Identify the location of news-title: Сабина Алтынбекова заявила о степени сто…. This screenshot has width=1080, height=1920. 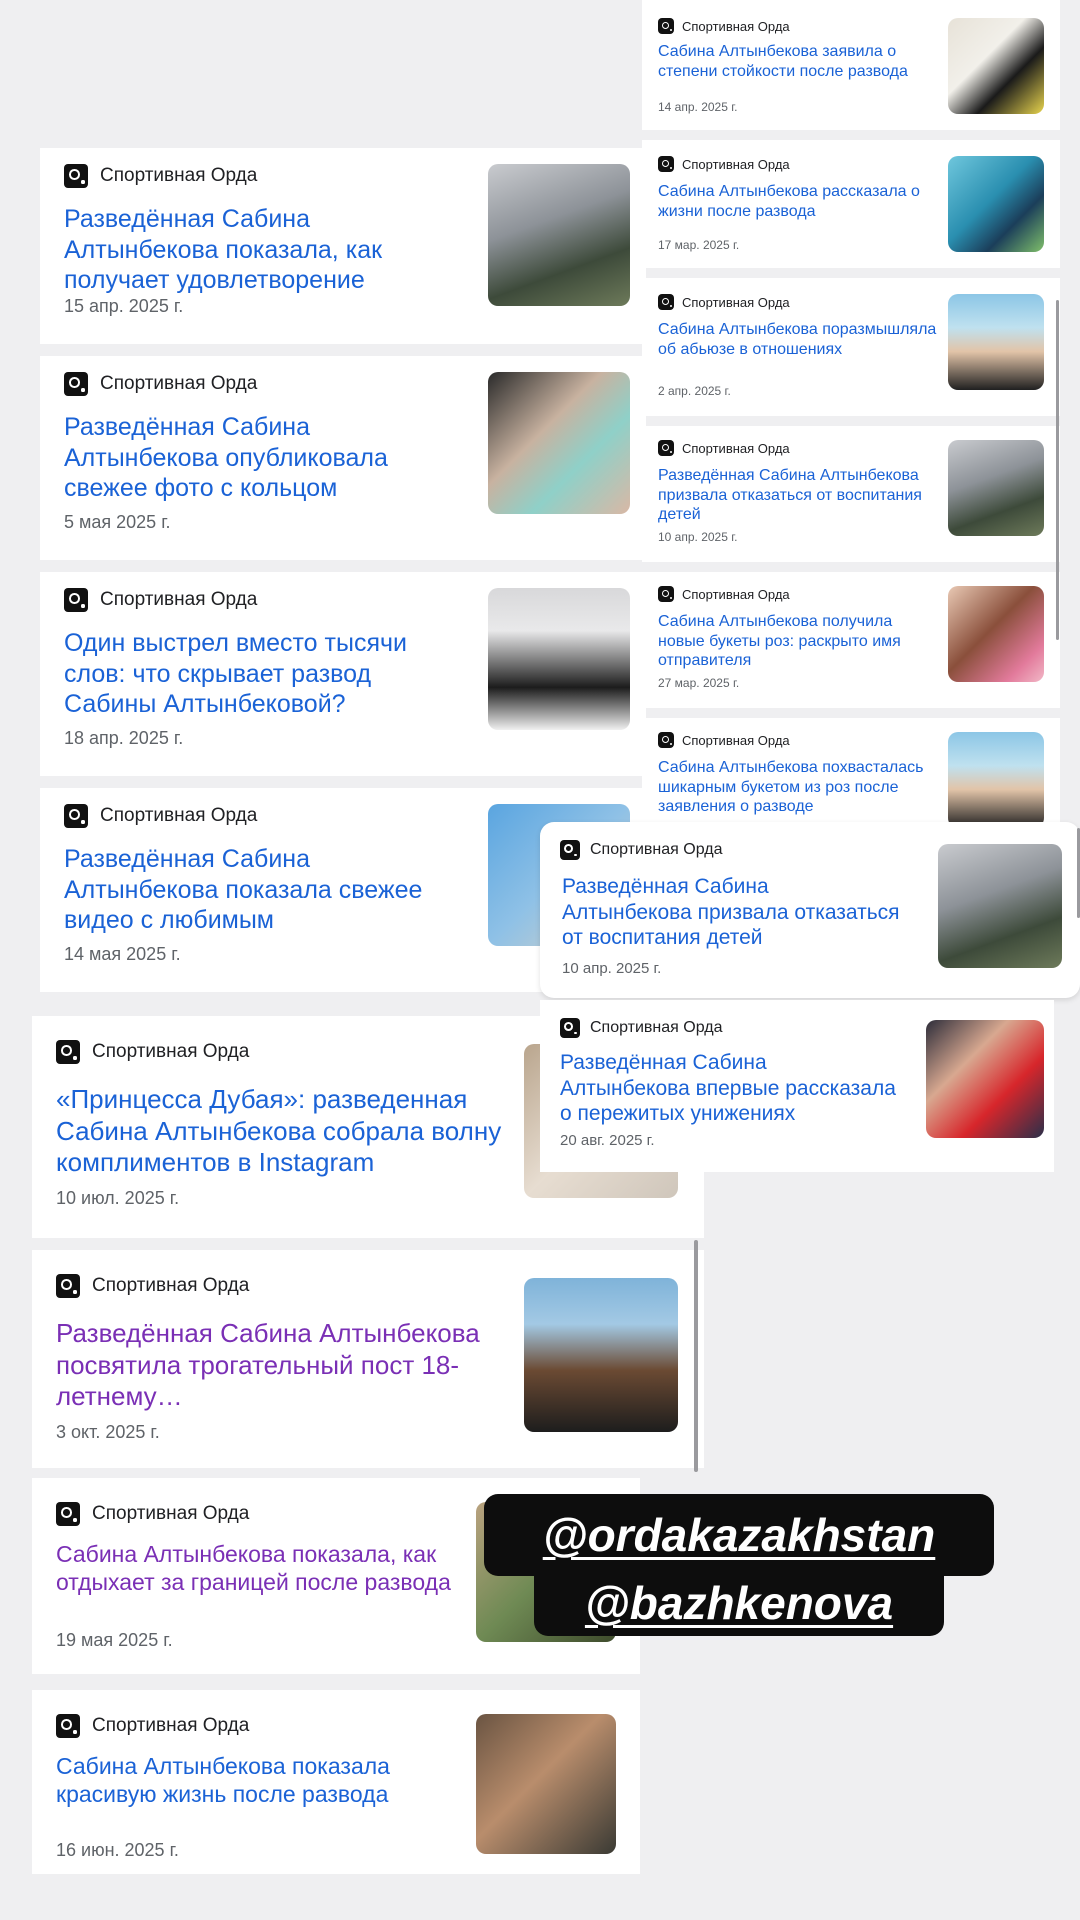
(798, 61).